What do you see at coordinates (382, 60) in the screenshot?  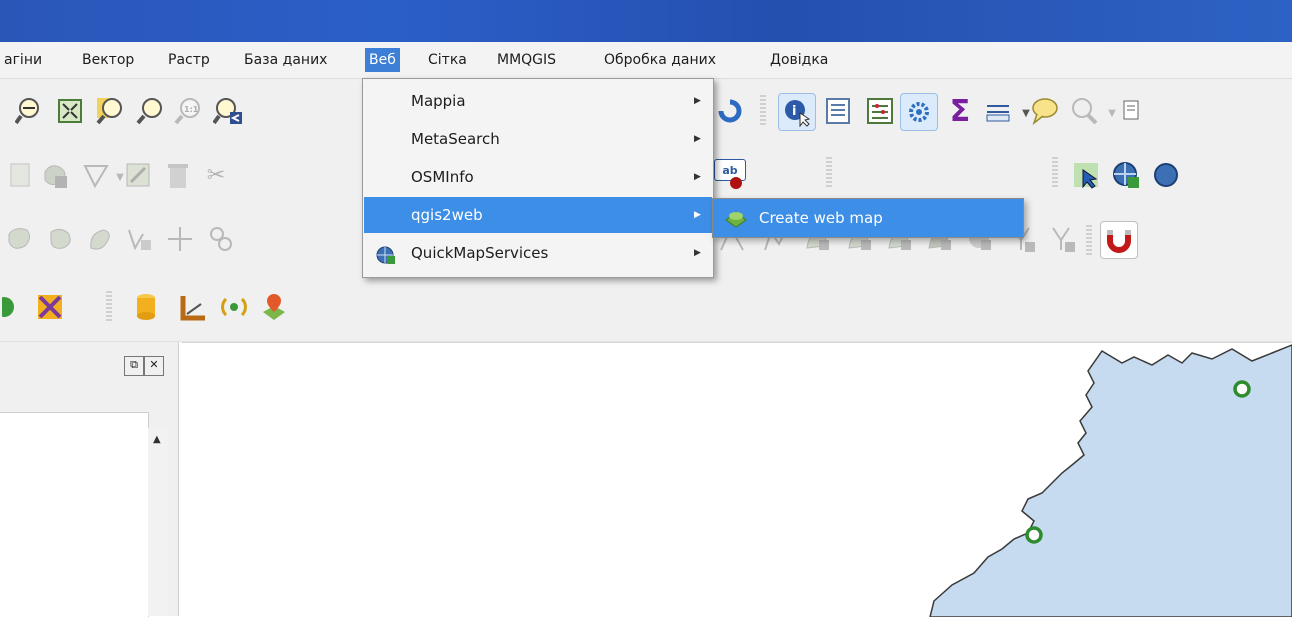 I see `menu-web: Веб` at bounding box center [382, 60].